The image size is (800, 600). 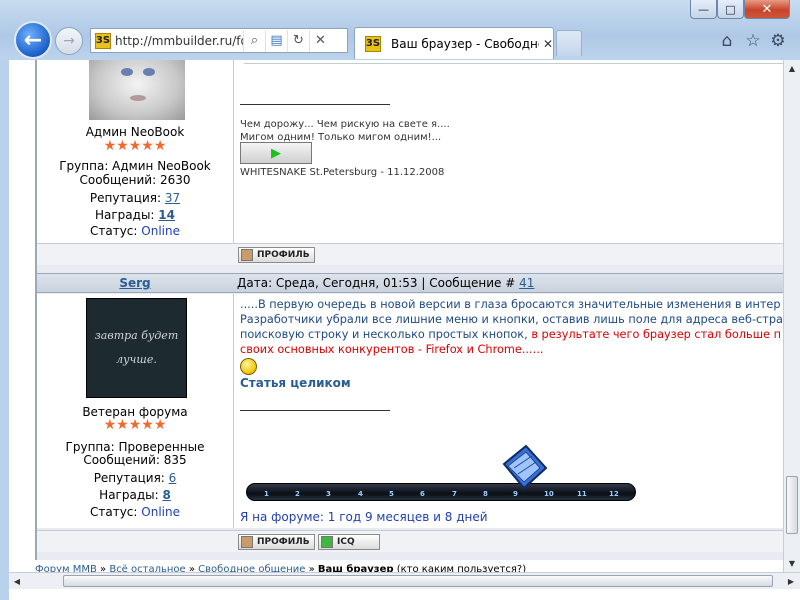 What do you see at coordinates (172, 198) in the screenshot?
I see `reputation-link: 37` at bounding box center [172, 198].